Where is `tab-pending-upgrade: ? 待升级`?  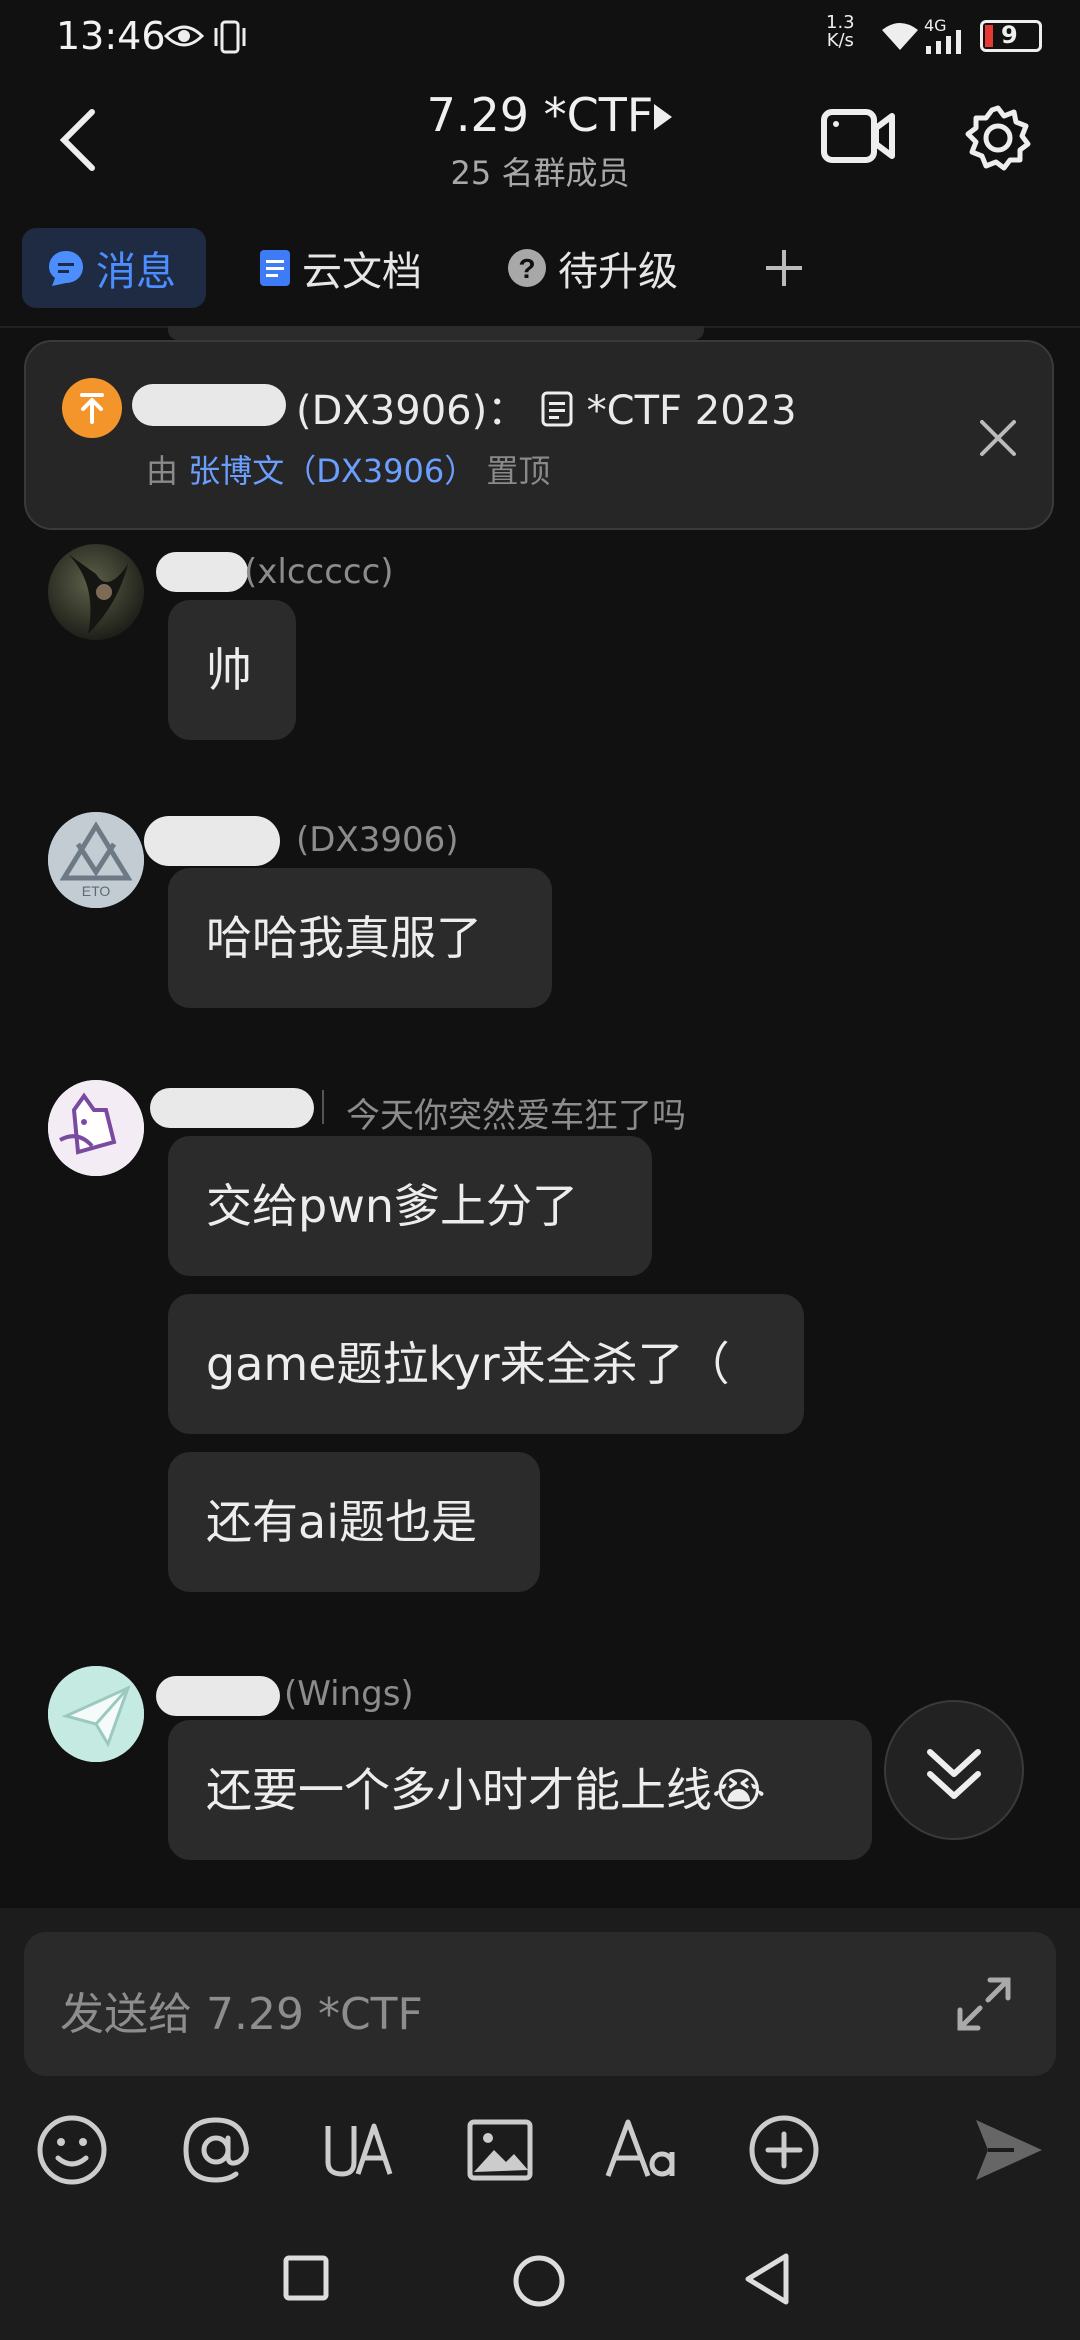
tab-pending-upgrade: ? 待升级 is located at coordinates (592, 268).